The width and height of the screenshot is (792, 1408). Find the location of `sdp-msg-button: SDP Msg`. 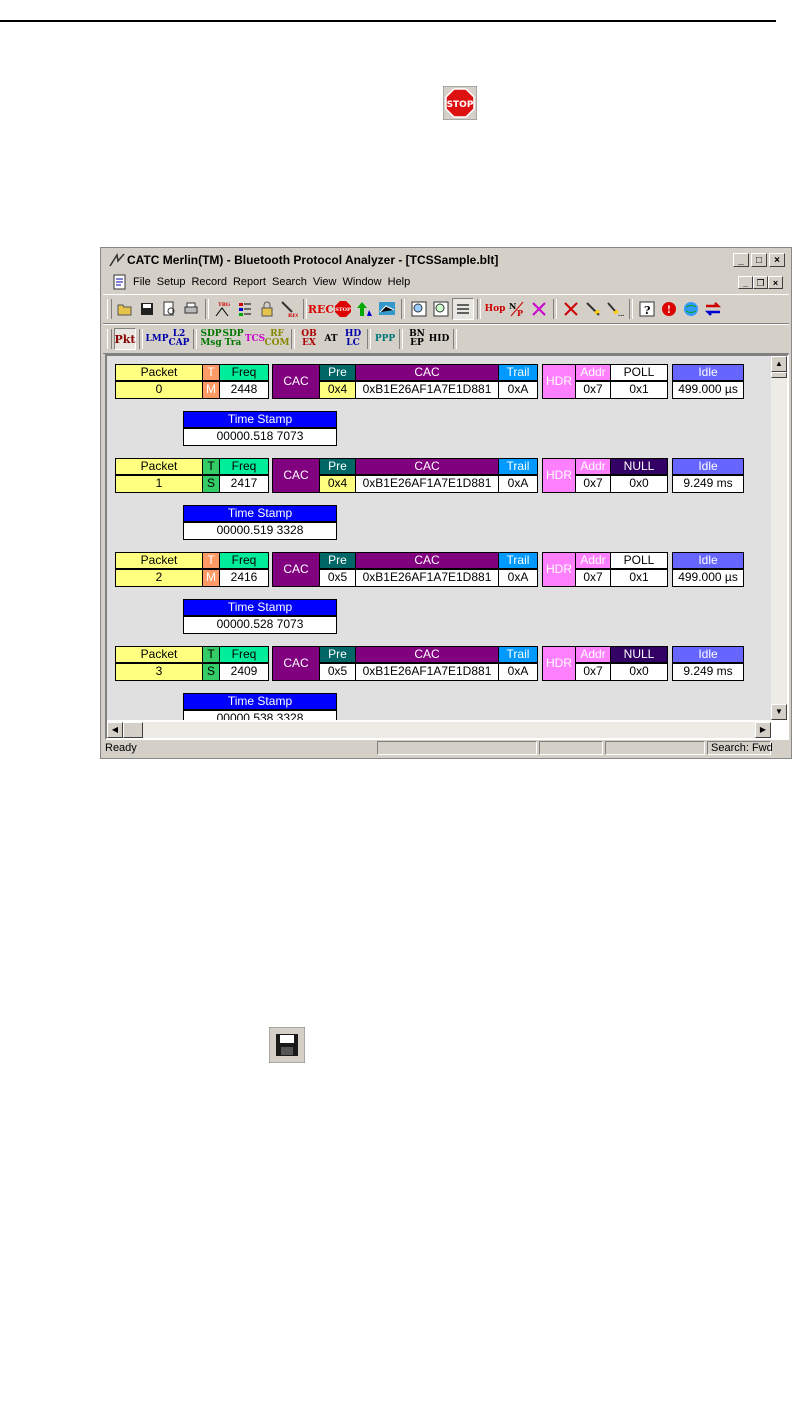

sdp-msg-button: SDP Msg is located at coordinates (211, 339).